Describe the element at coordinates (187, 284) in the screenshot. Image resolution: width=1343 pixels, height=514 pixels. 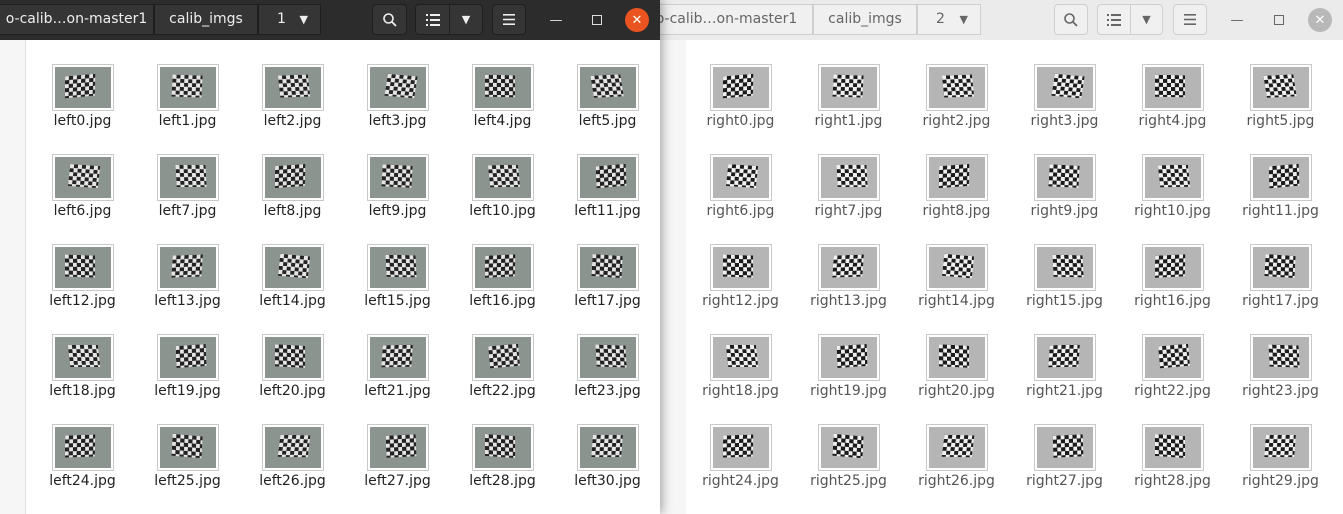
I see `file-item: left13.jpg` at that location.